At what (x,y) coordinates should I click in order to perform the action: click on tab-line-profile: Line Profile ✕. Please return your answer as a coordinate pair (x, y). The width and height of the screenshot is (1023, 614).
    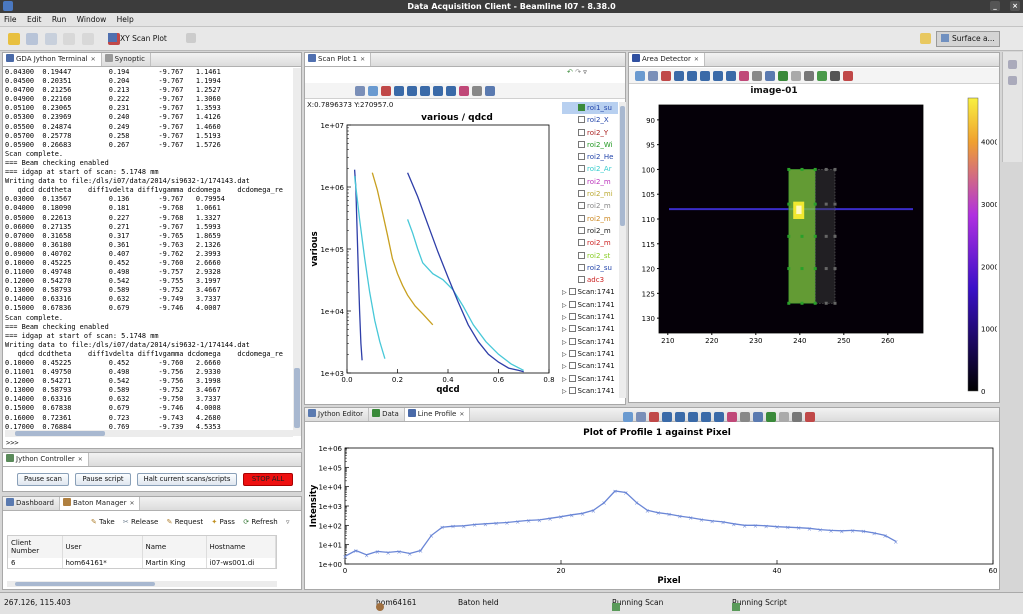
    Looking at the image, I should click on (437, 414).